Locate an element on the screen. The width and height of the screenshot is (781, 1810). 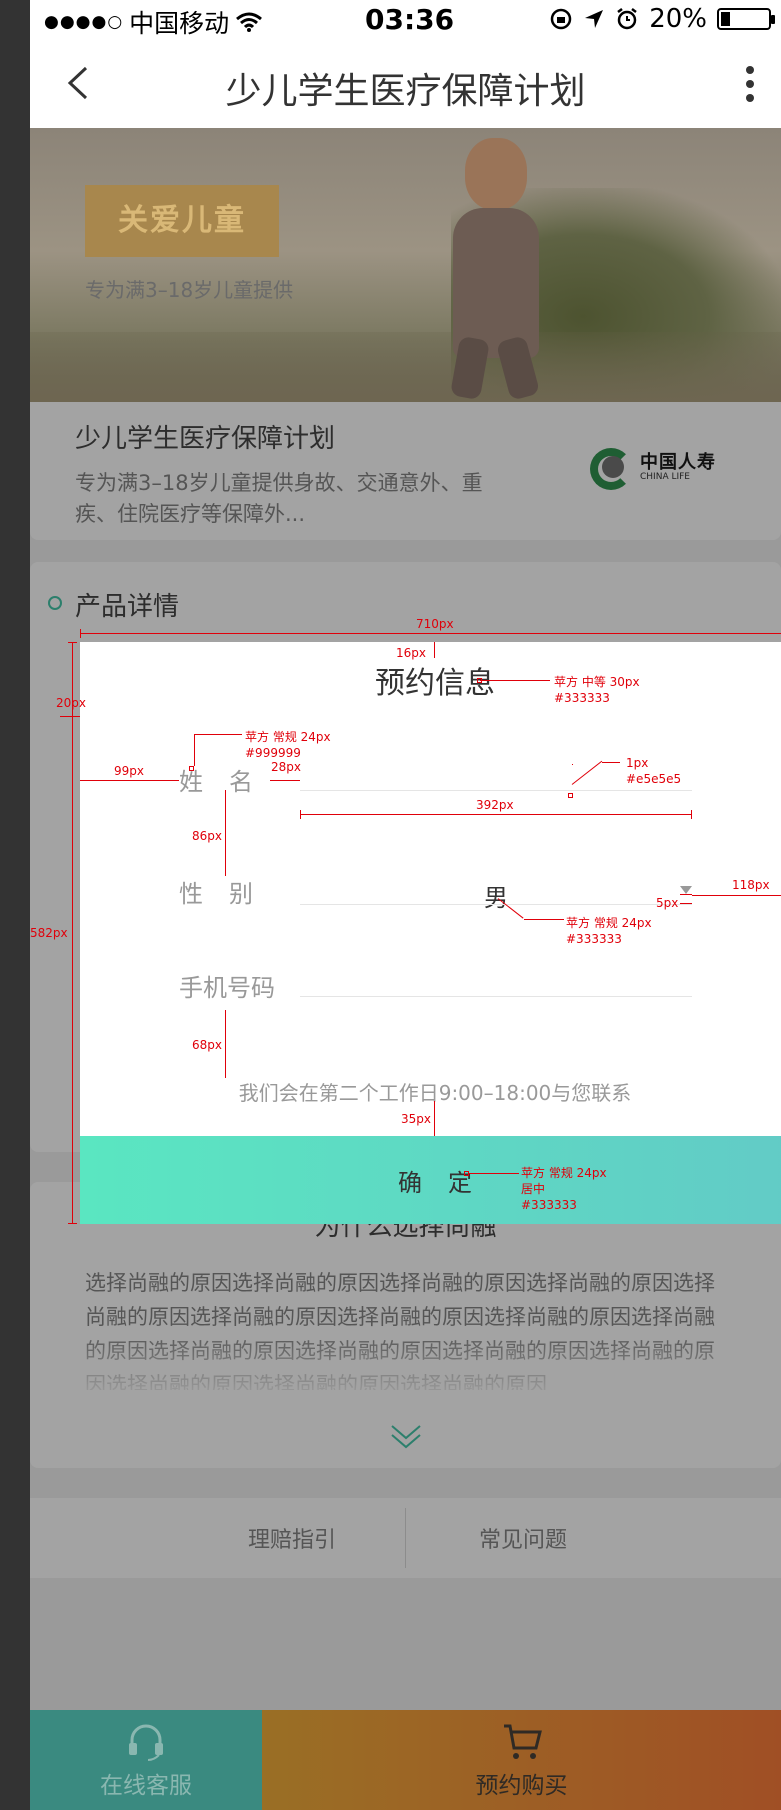
location-icon is located at coordinates (594, 19).